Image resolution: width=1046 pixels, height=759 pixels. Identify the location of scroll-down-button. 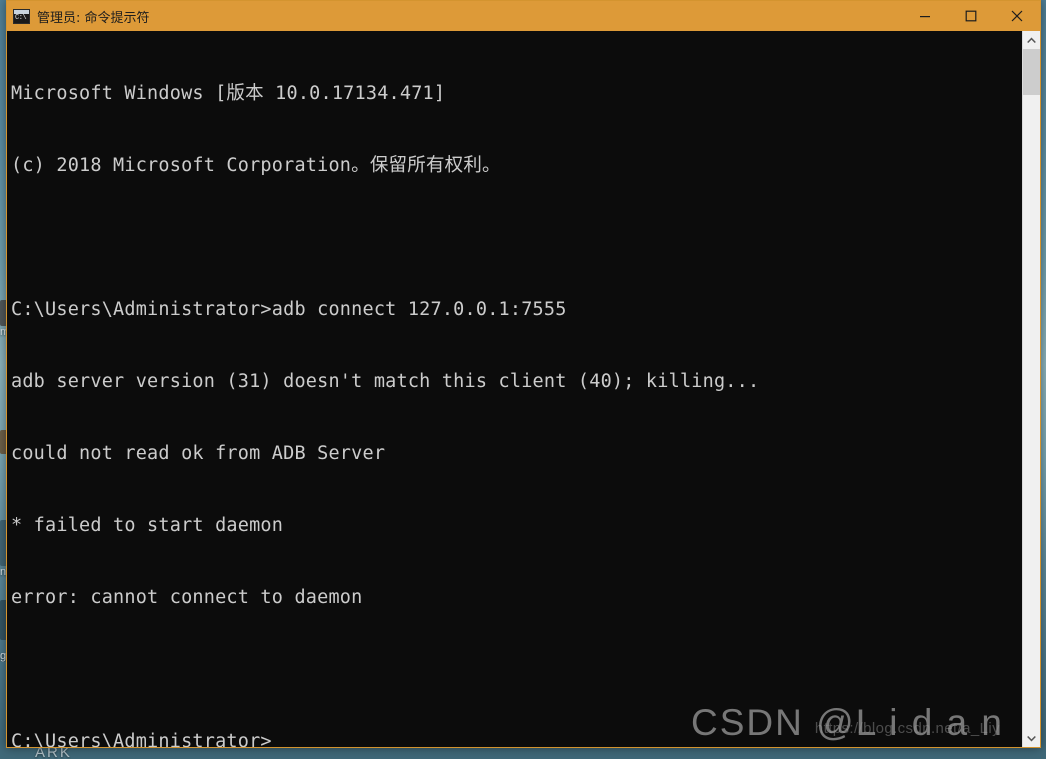
(1031, 738).